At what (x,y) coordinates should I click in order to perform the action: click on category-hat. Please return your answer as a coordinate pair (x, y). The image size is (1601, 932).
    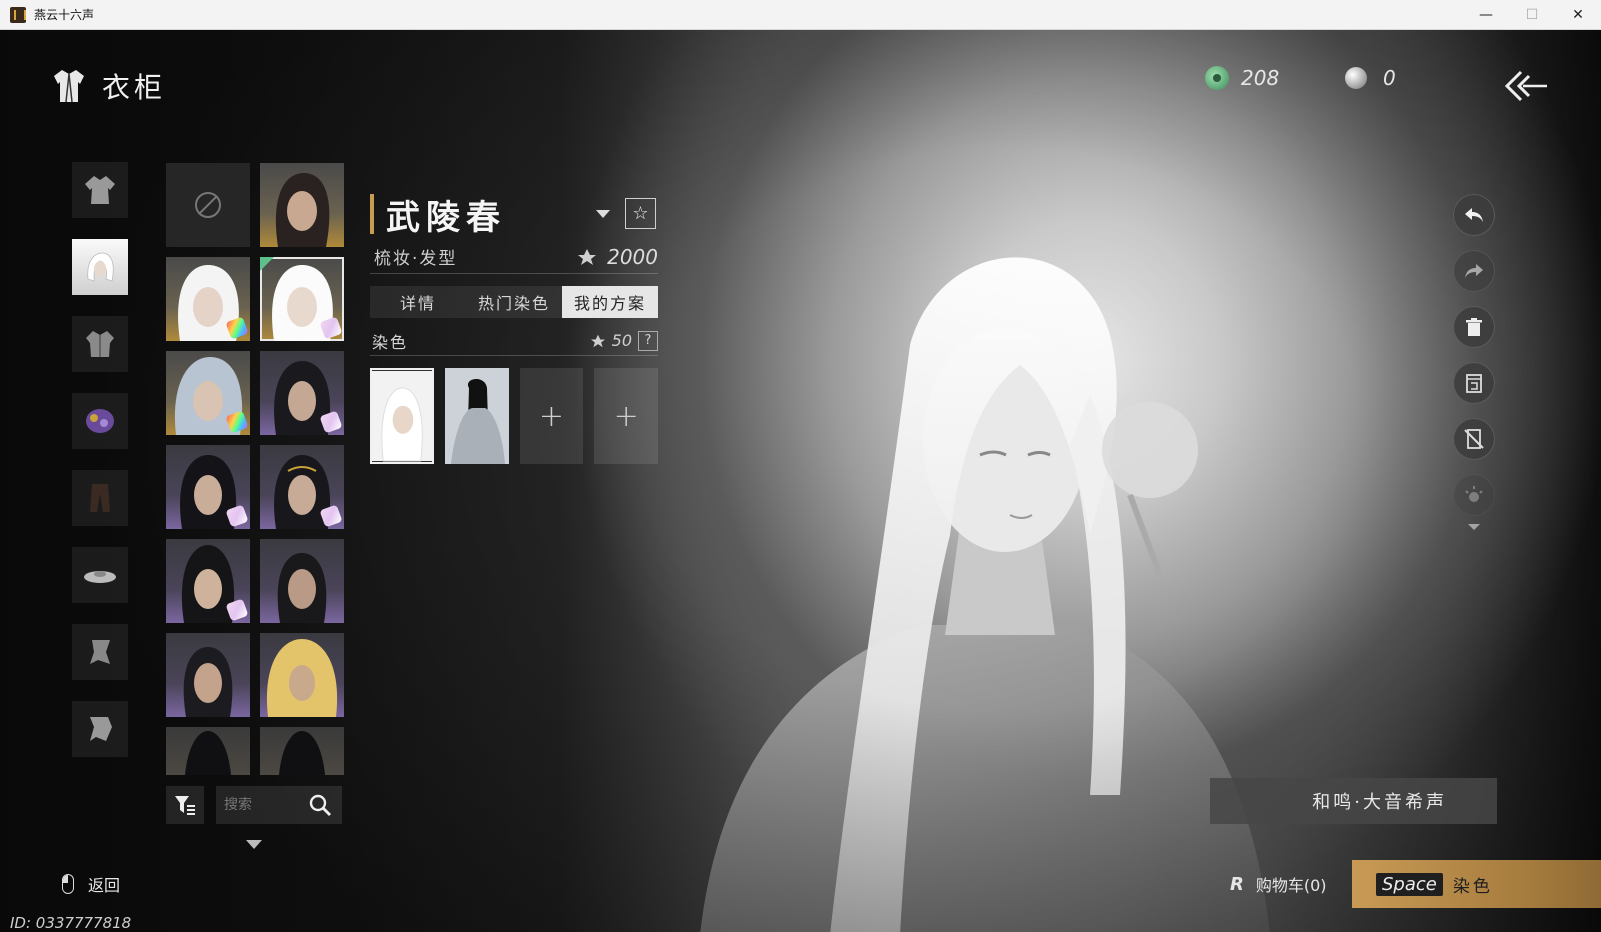
    Looking at the image, I should click on (100, 575).